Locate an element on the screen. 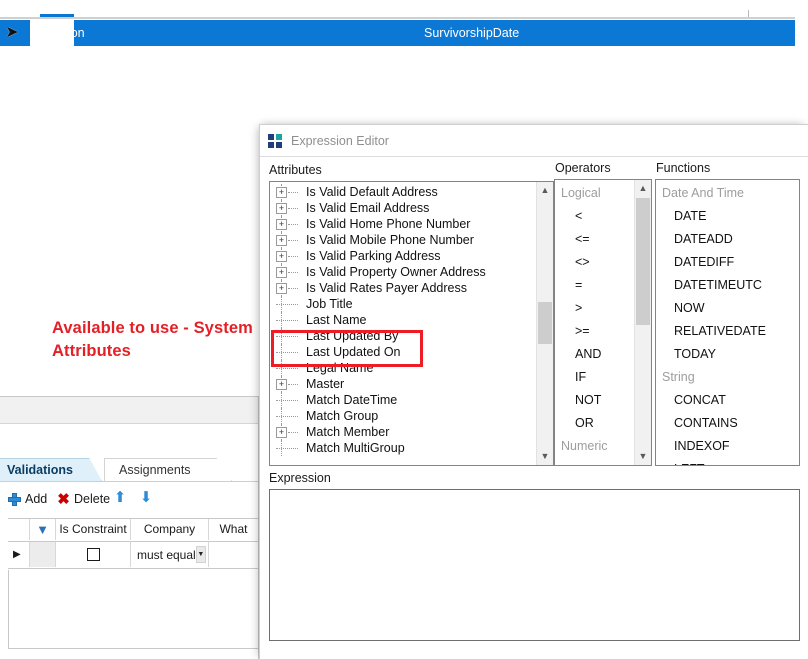  record-count-bar: 1 - 1 of 1 is located at coordinates (129, 410).